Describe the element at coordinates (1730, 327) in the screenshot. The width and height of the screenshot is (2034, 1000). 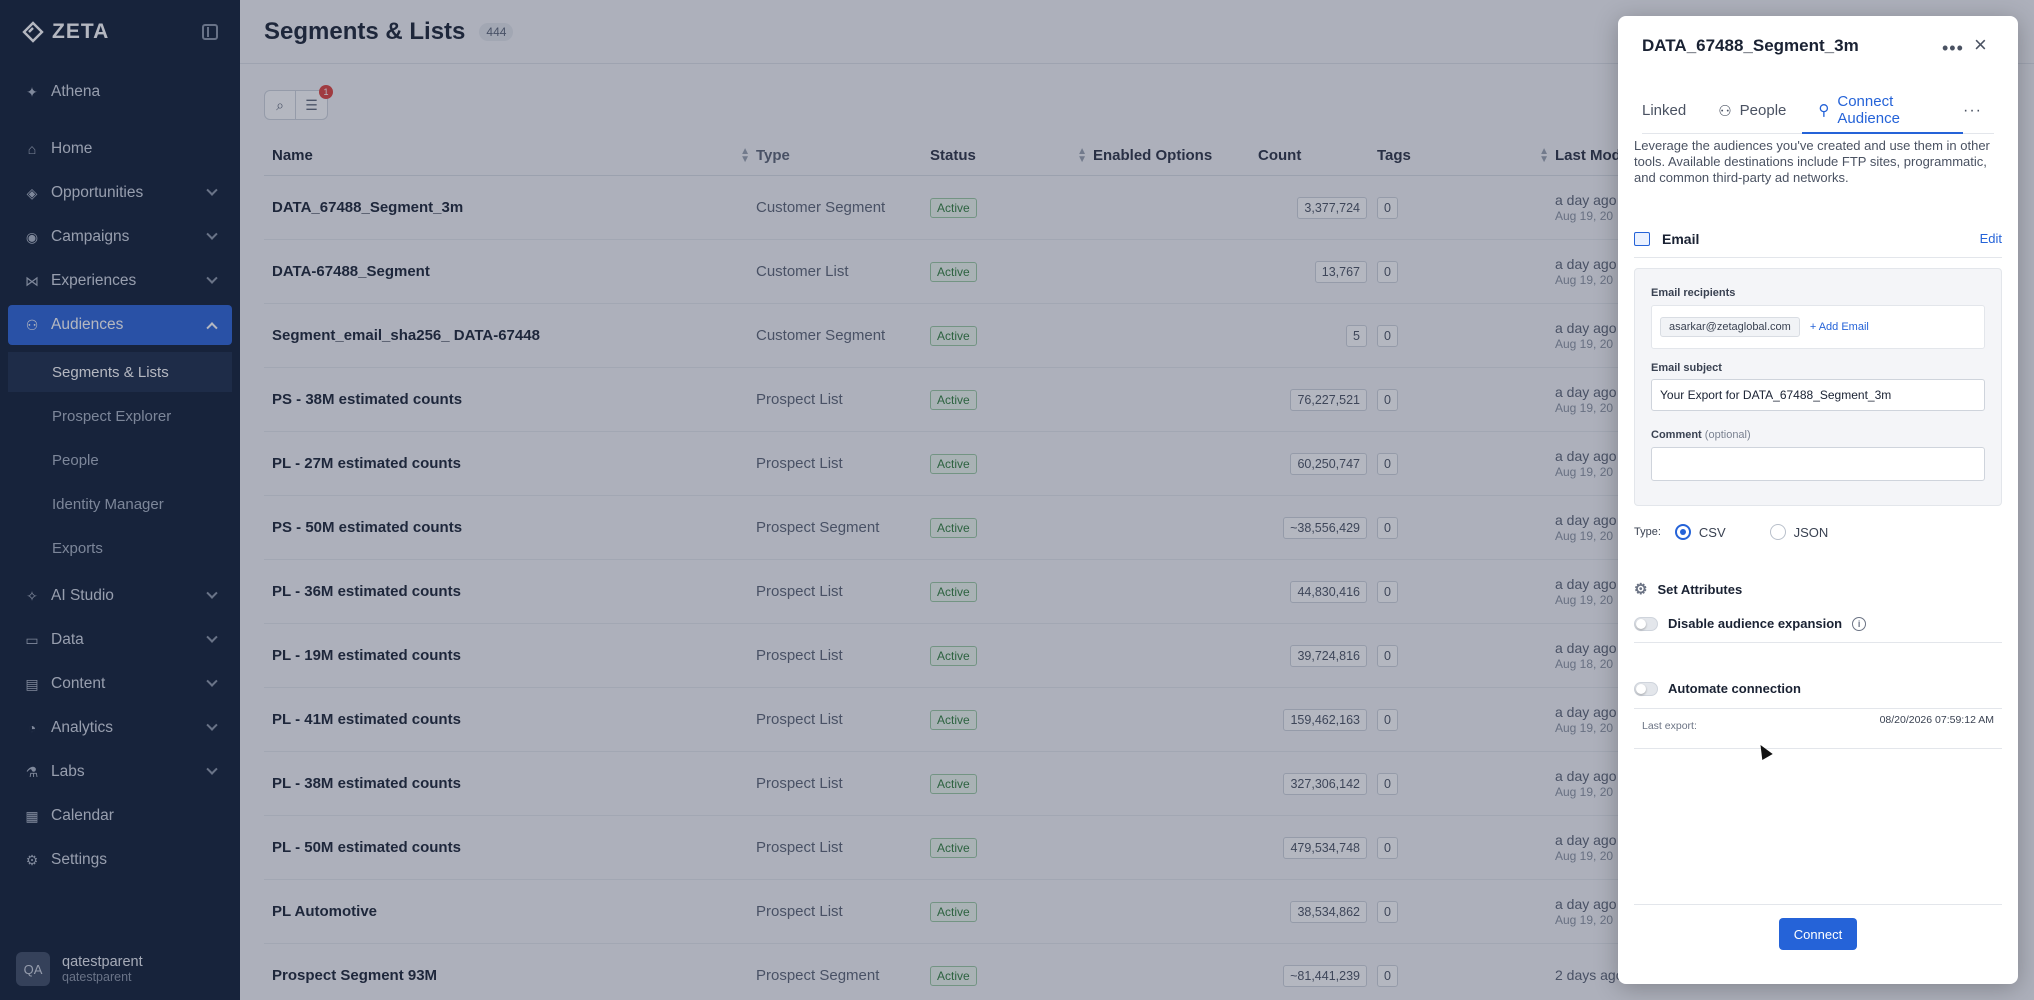
I see `recipient-chip: asarkar@zetaglobal.com` at that location.